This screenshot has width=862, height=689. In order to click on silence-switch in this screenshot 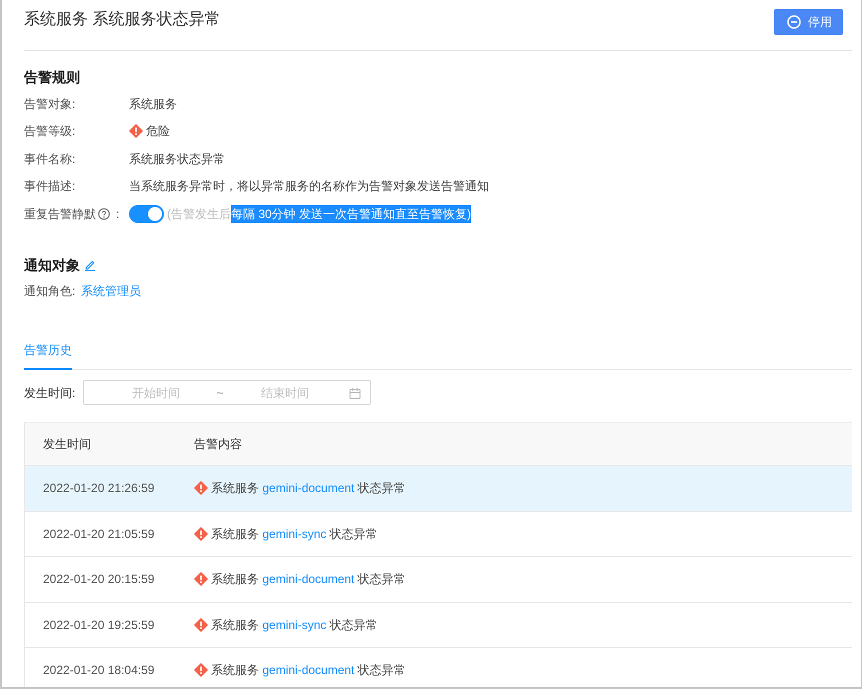, I will do `click(146, 213)`.